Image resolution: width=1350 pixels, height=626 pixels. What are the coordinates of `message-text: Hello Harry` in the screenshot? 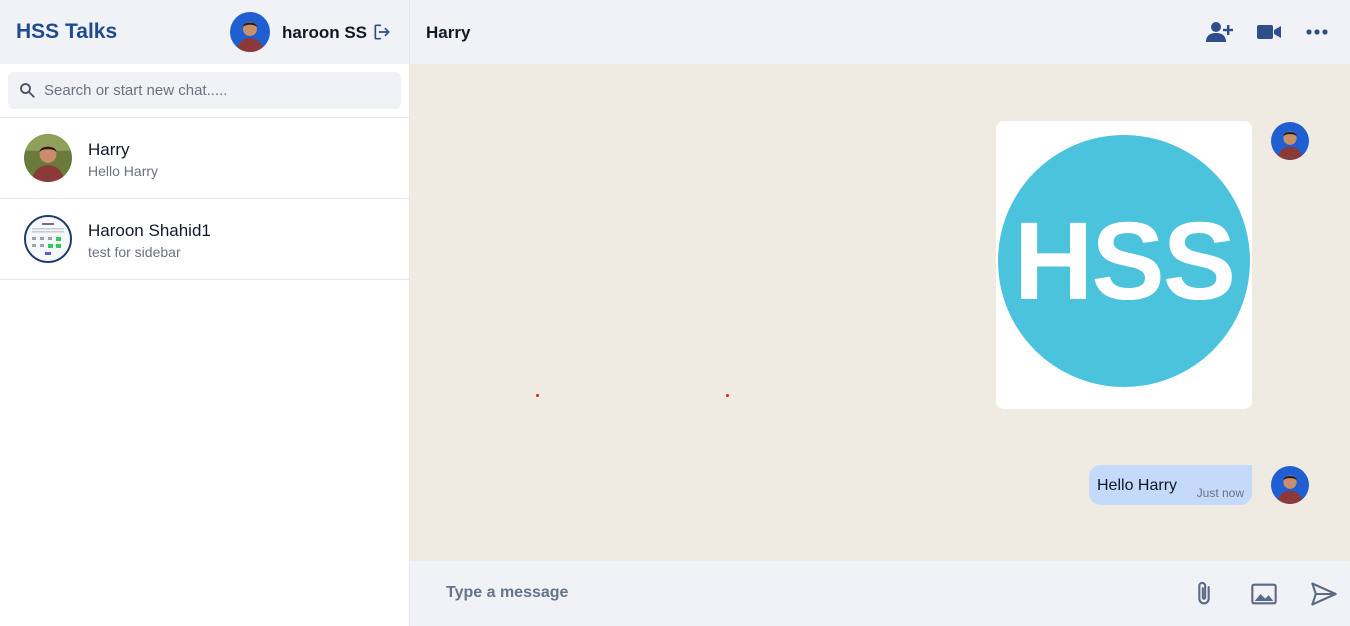 It's located at (1137, 485).